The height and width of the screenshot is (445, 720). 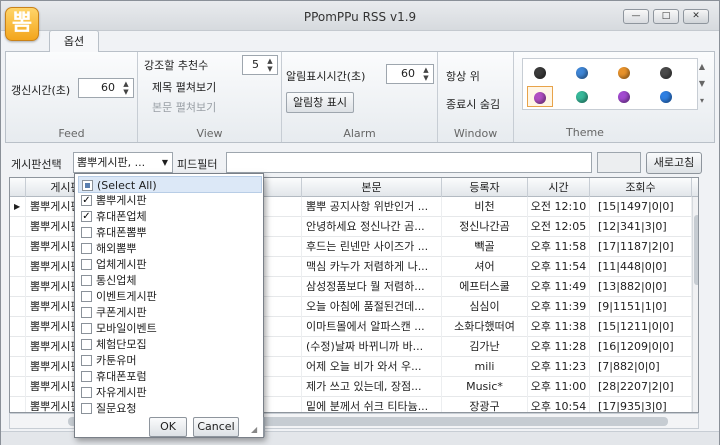 I want to click on dropdown-item: (Select All), so click(x=170, y=184).